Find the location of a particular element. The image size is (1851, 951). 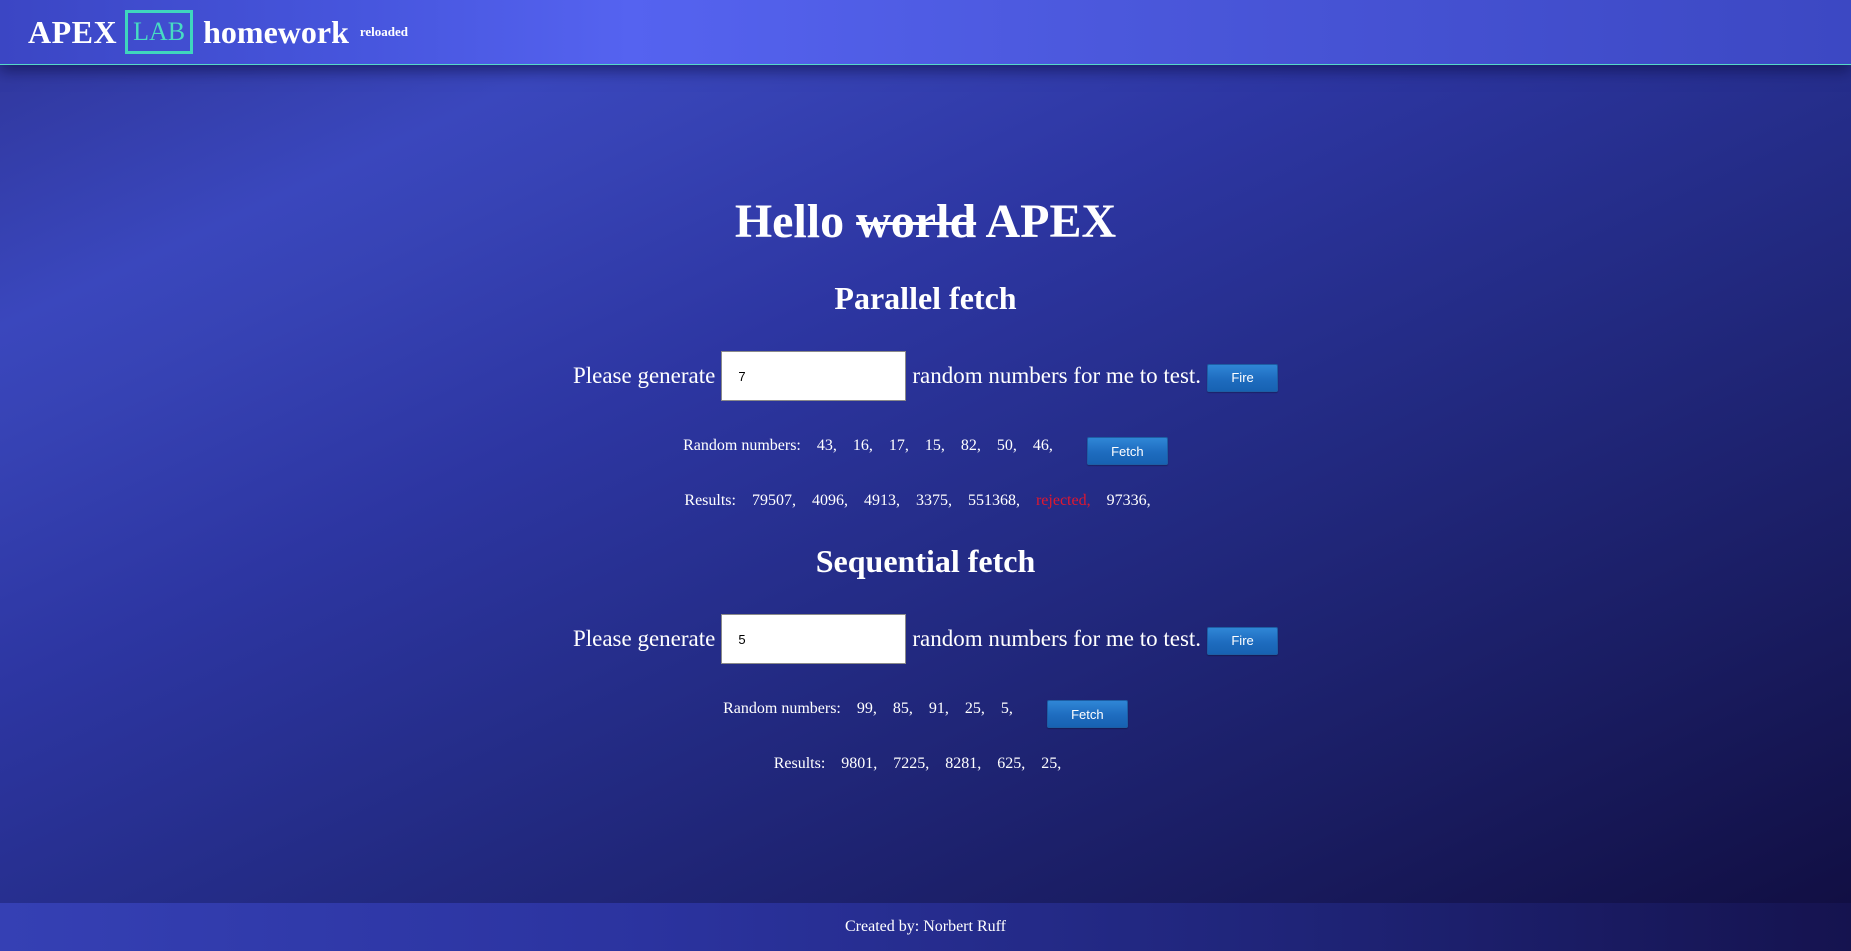

parallel-prompt-before: Please generate is located at coordinates (644, 375).